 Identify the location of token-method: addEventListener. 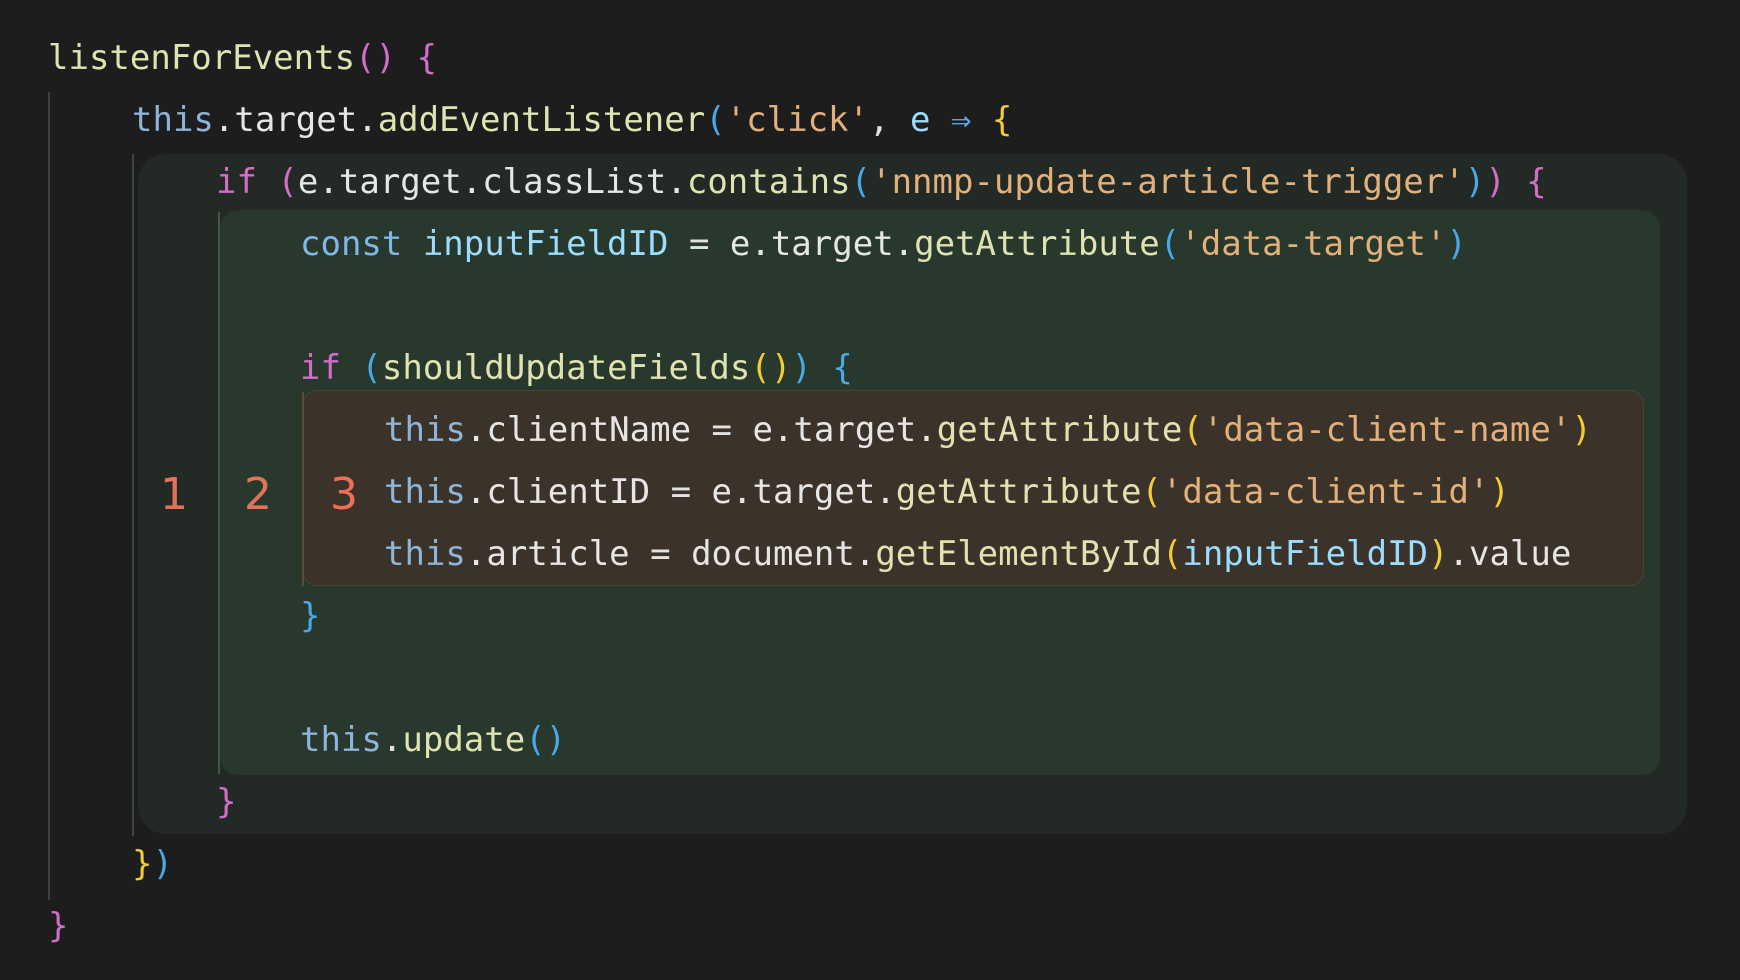
(541, 120).